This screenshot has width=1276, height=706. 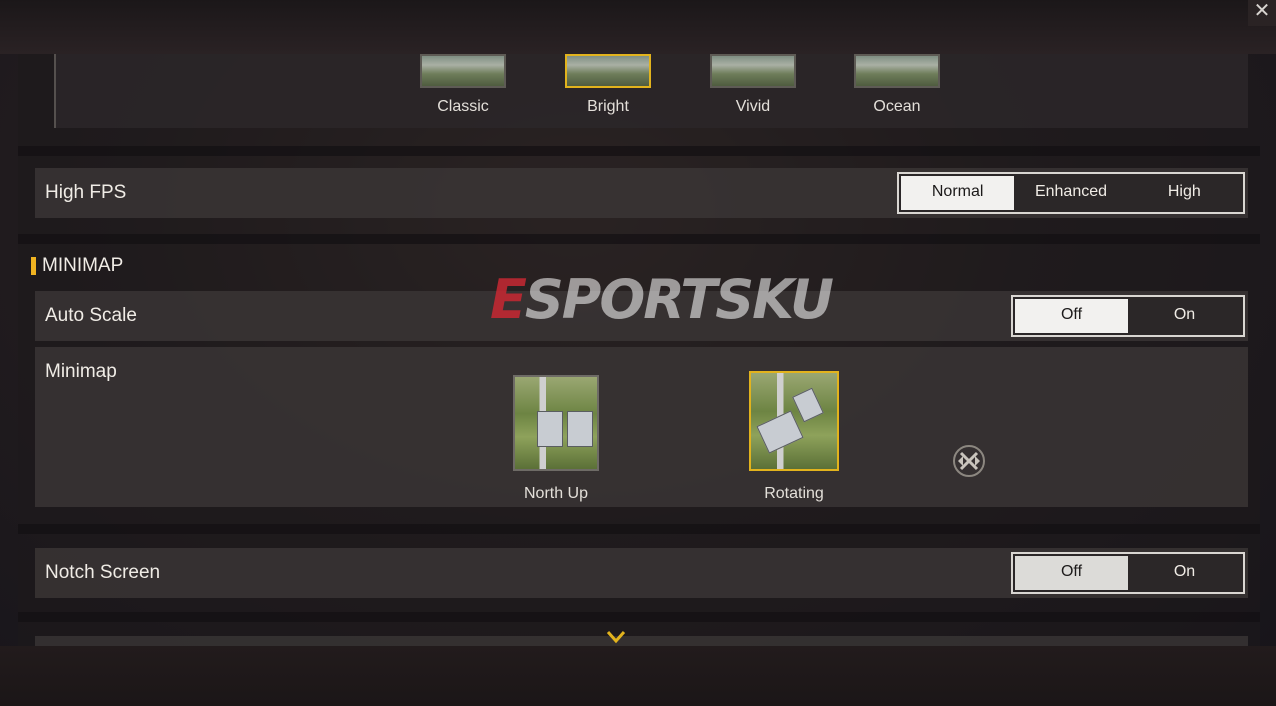 What do you see at coordinates (662, 299) in the screenshot?
I see `watermark-logo: ESPORTSKU` at bounding box center [662, 299].